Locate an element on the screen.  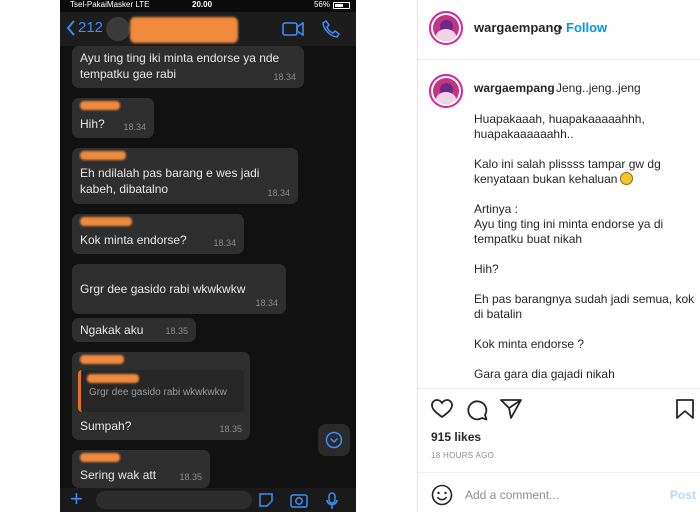
battery-percent: 56% is located at coordinates (321, 4).